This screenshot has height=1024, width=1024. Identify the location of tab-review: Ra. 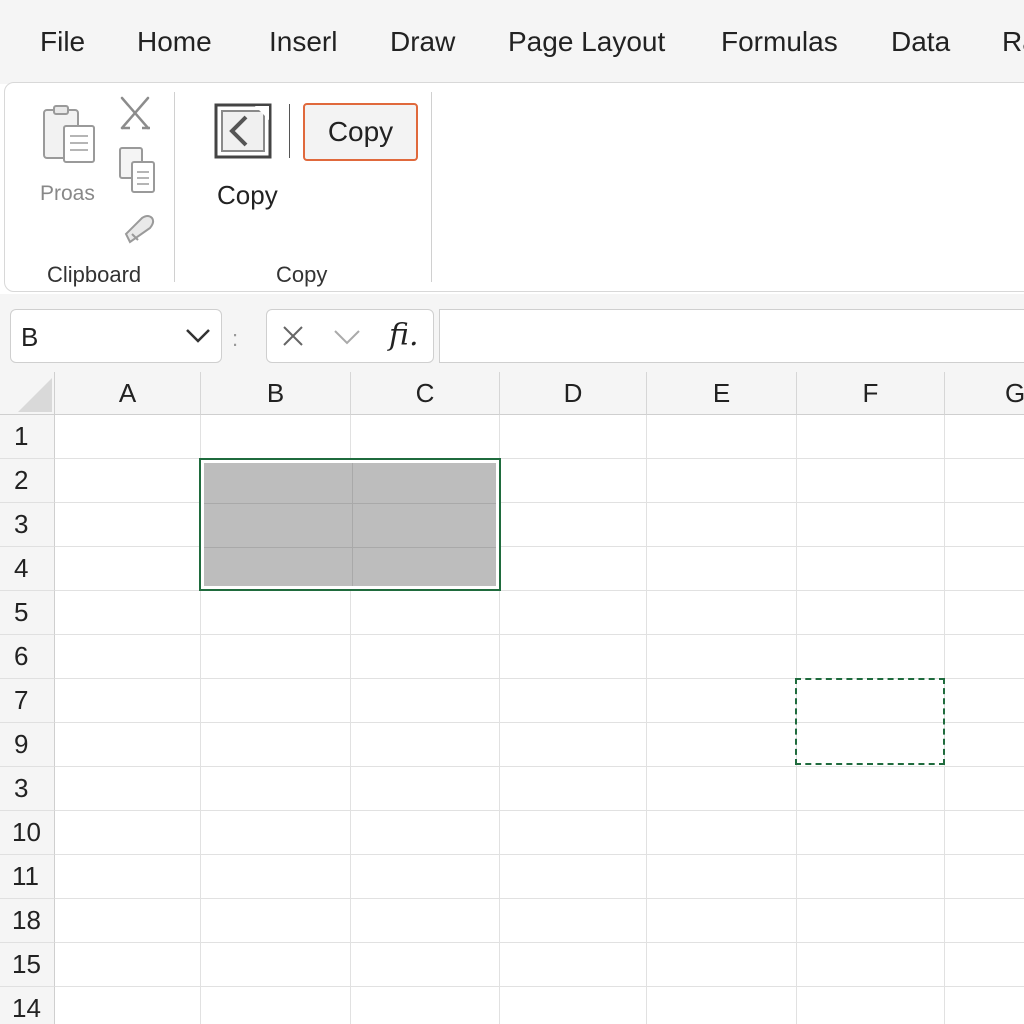
(1013, 42).